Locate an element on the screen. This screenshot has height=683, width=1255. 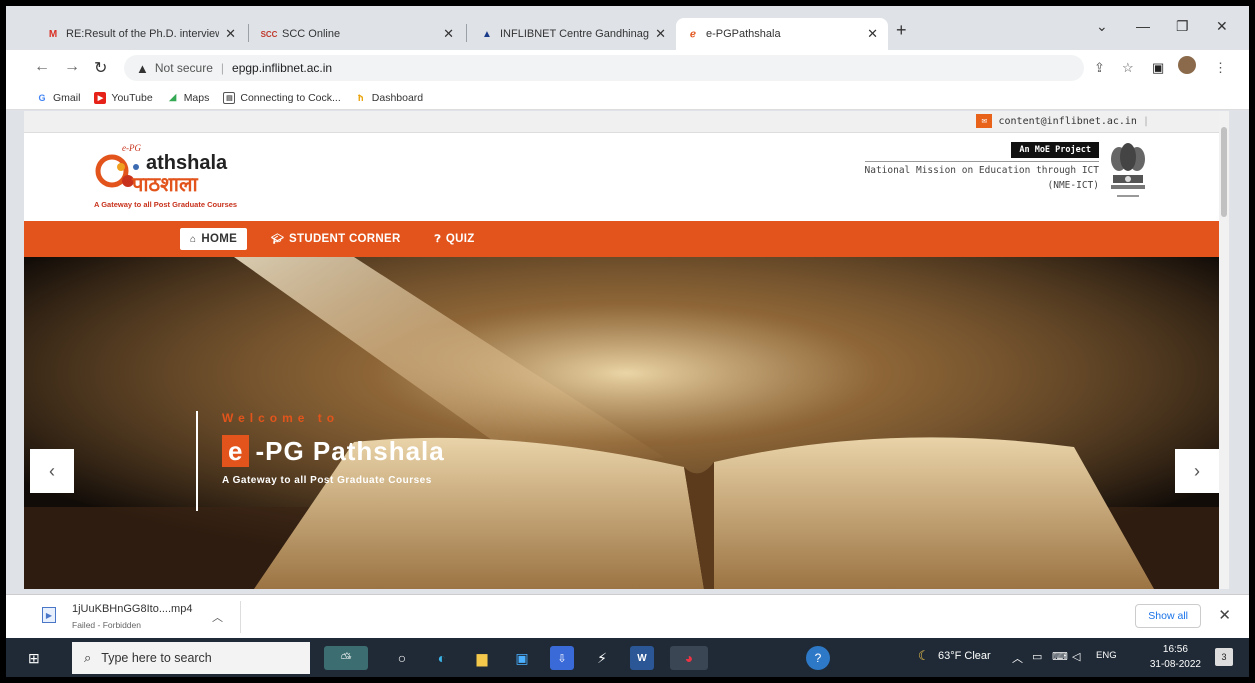
gmail-icon: M is located at coordinates (53, 34).